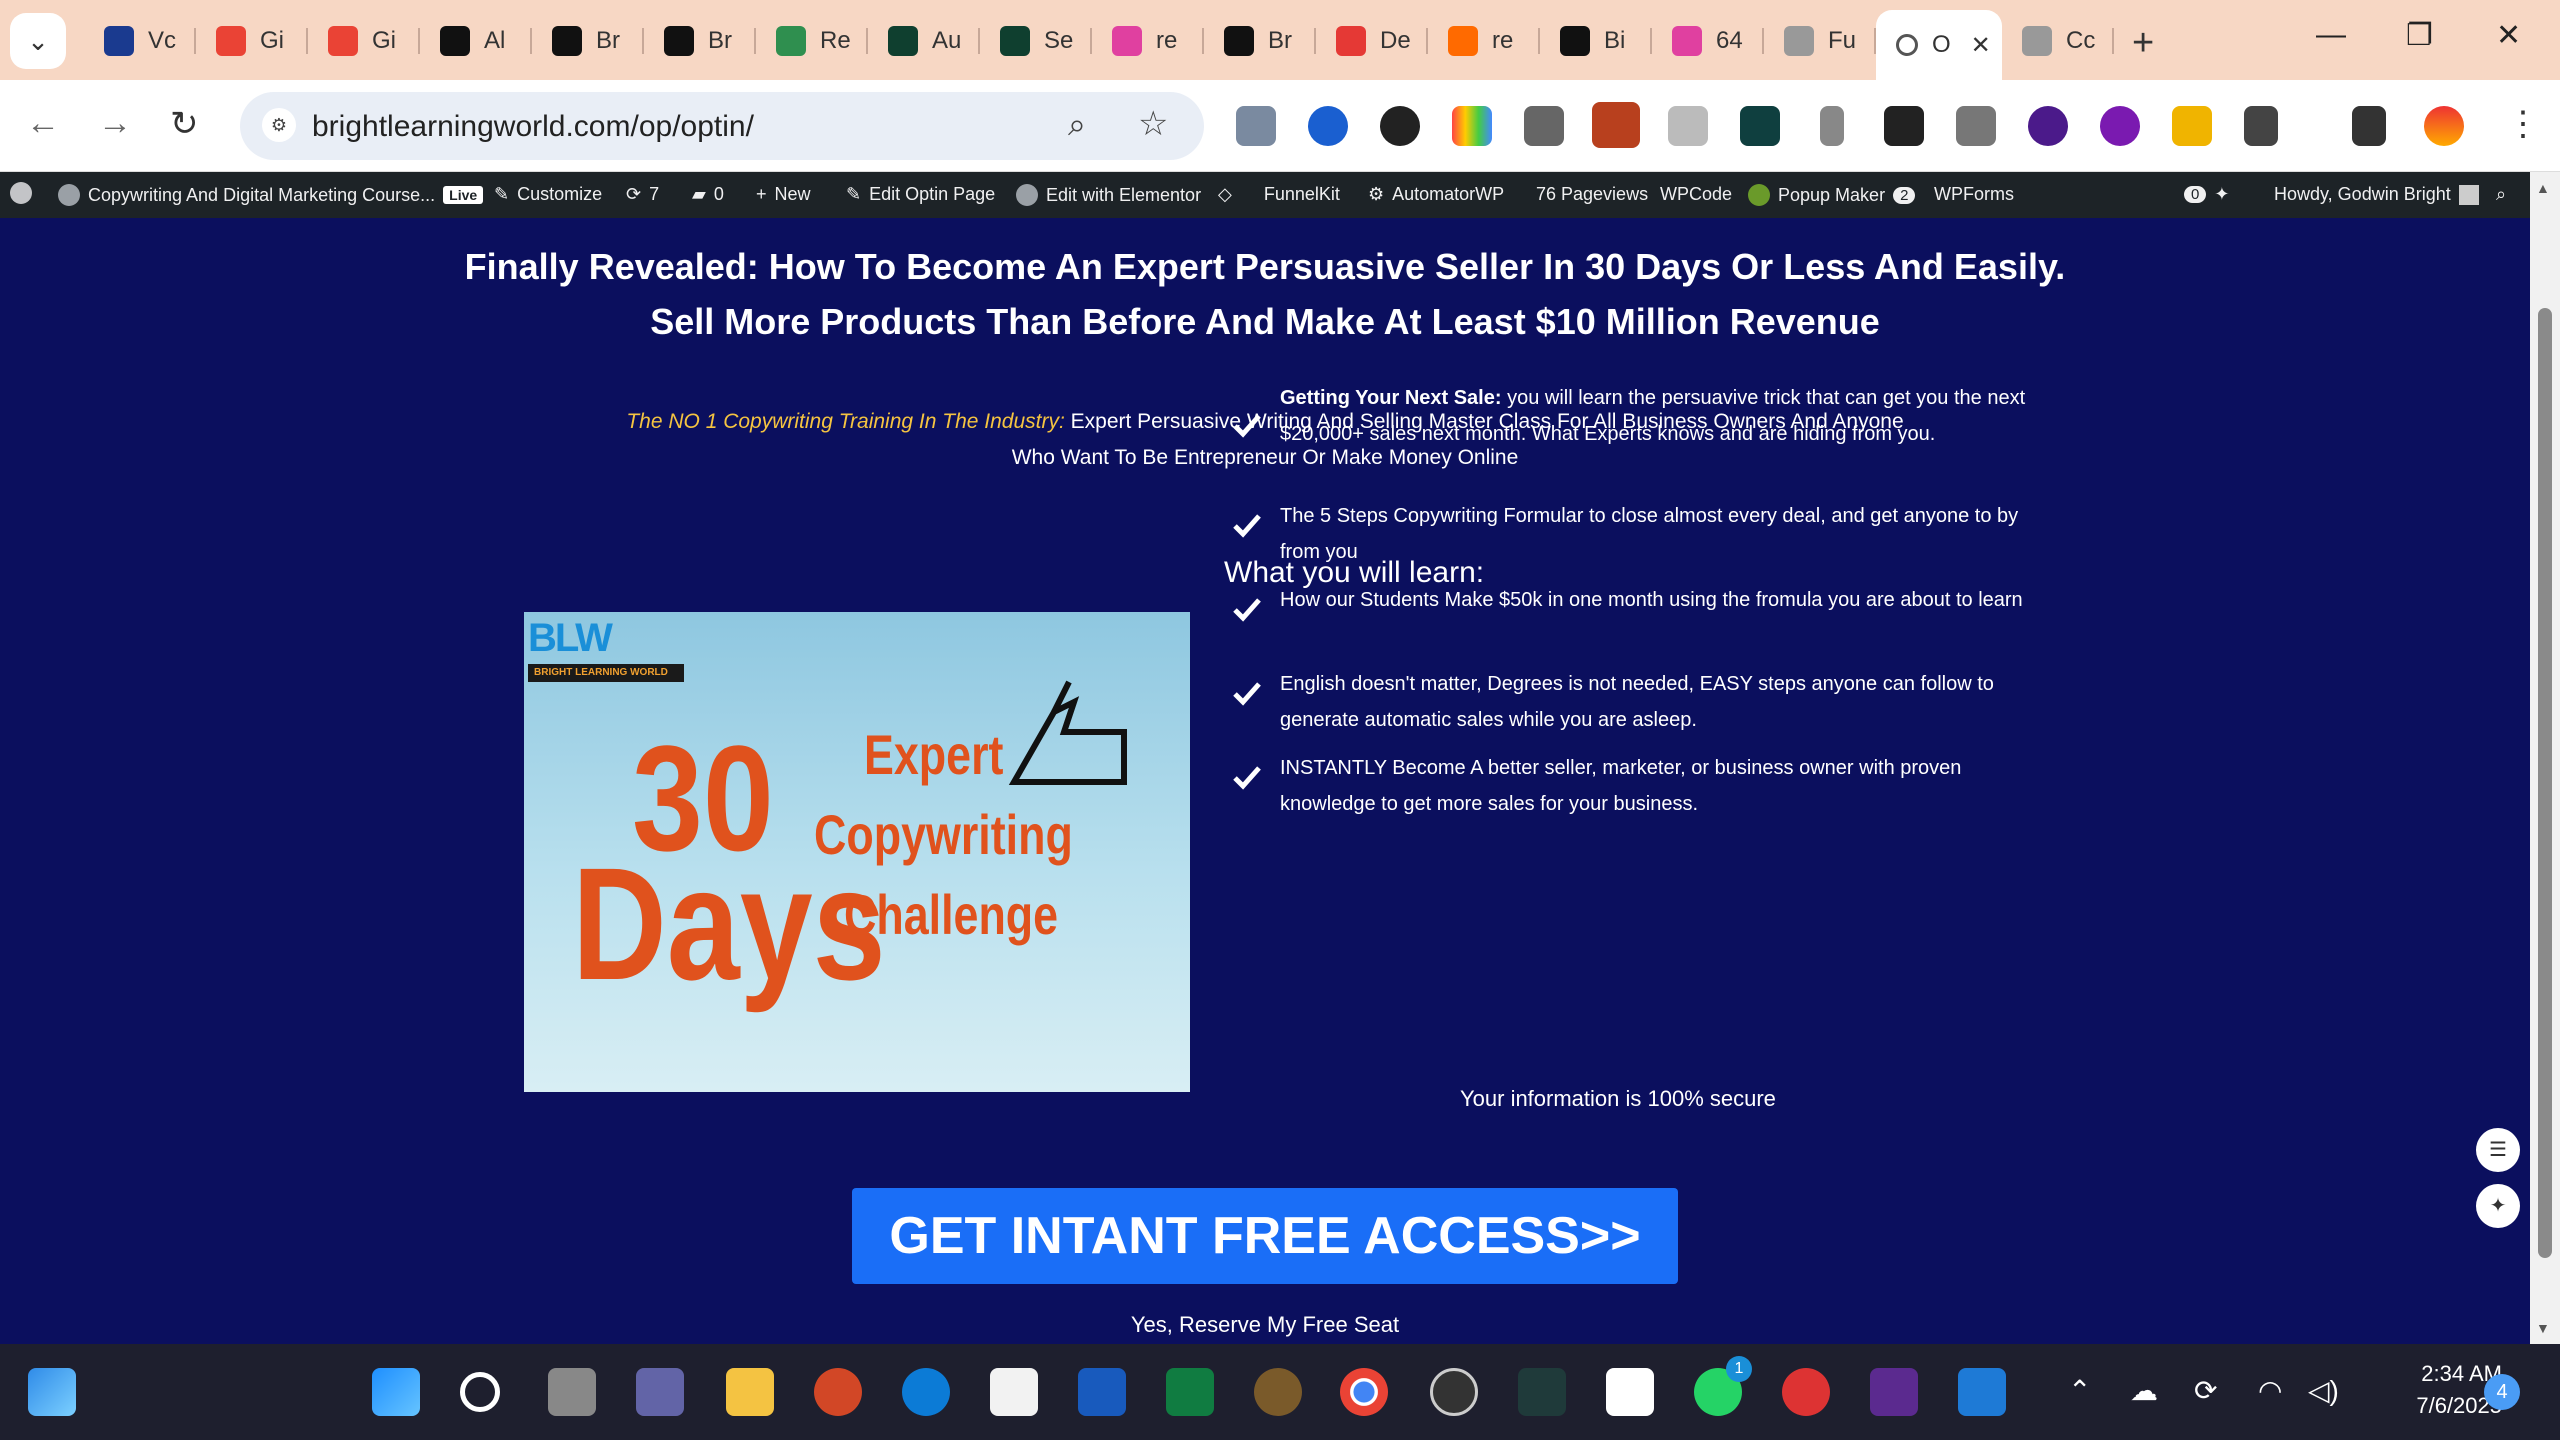  I want to click on extensions-puzzle-icon, so click(2261, 126).